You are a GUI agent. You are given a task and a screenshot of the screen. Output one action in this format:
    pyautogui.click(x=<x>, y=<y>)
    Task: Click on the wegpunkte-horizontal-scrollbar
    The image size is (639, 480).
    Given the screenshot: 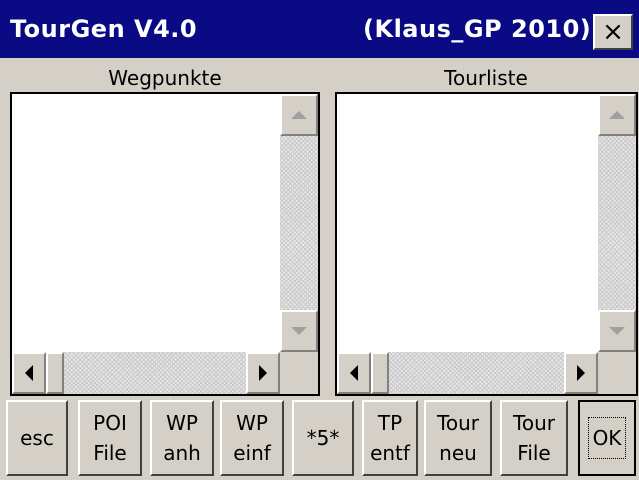 What is the action you would take?
    pyautogui.click(x=146, y=373)
    